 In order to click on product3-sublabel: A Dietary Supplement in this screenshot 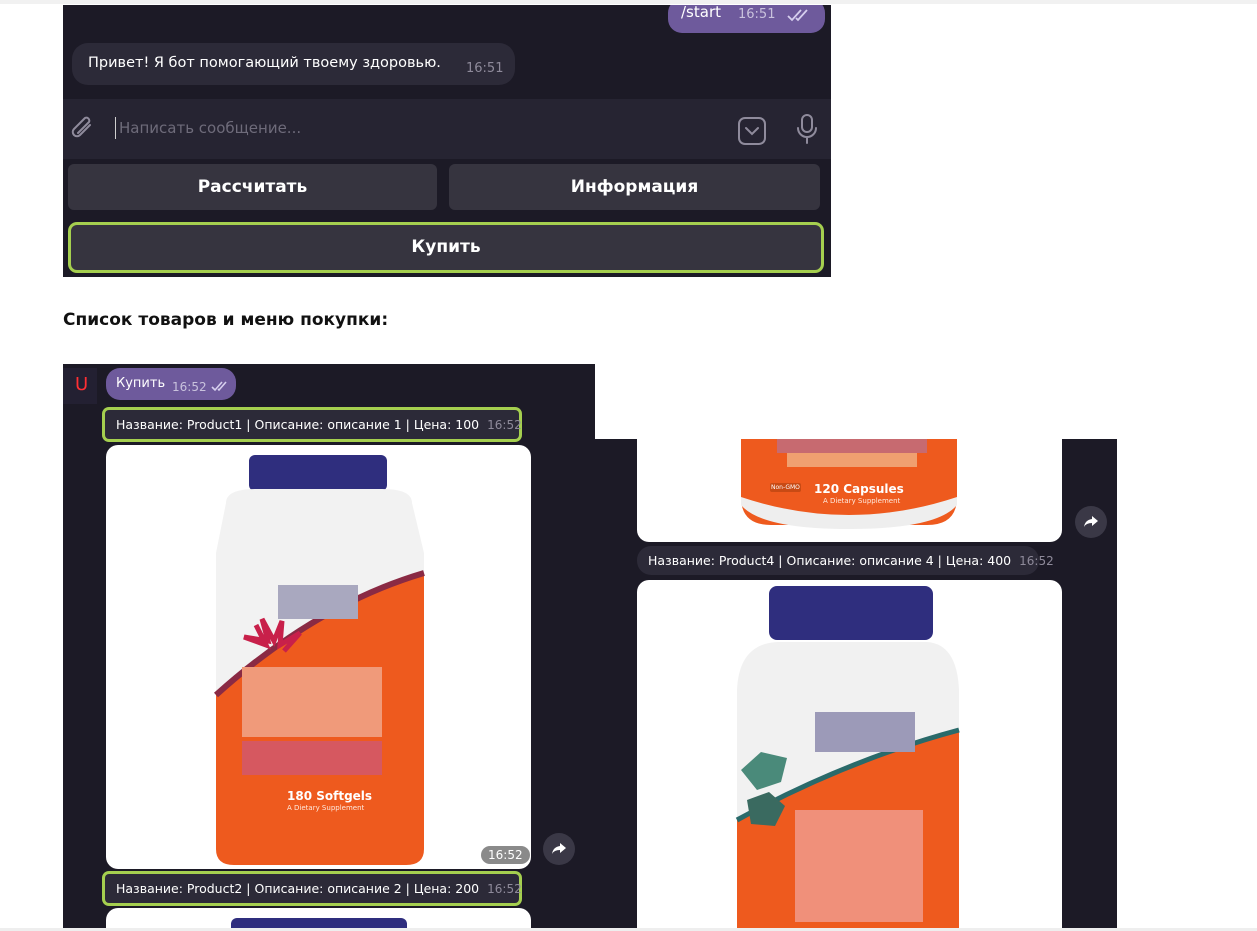, I will do `click(862, 501)`.